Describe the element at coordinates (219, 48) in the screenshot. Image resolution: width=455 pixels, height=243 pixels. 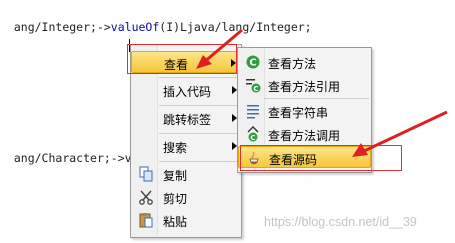
I see `arrow-to-view` at that location.